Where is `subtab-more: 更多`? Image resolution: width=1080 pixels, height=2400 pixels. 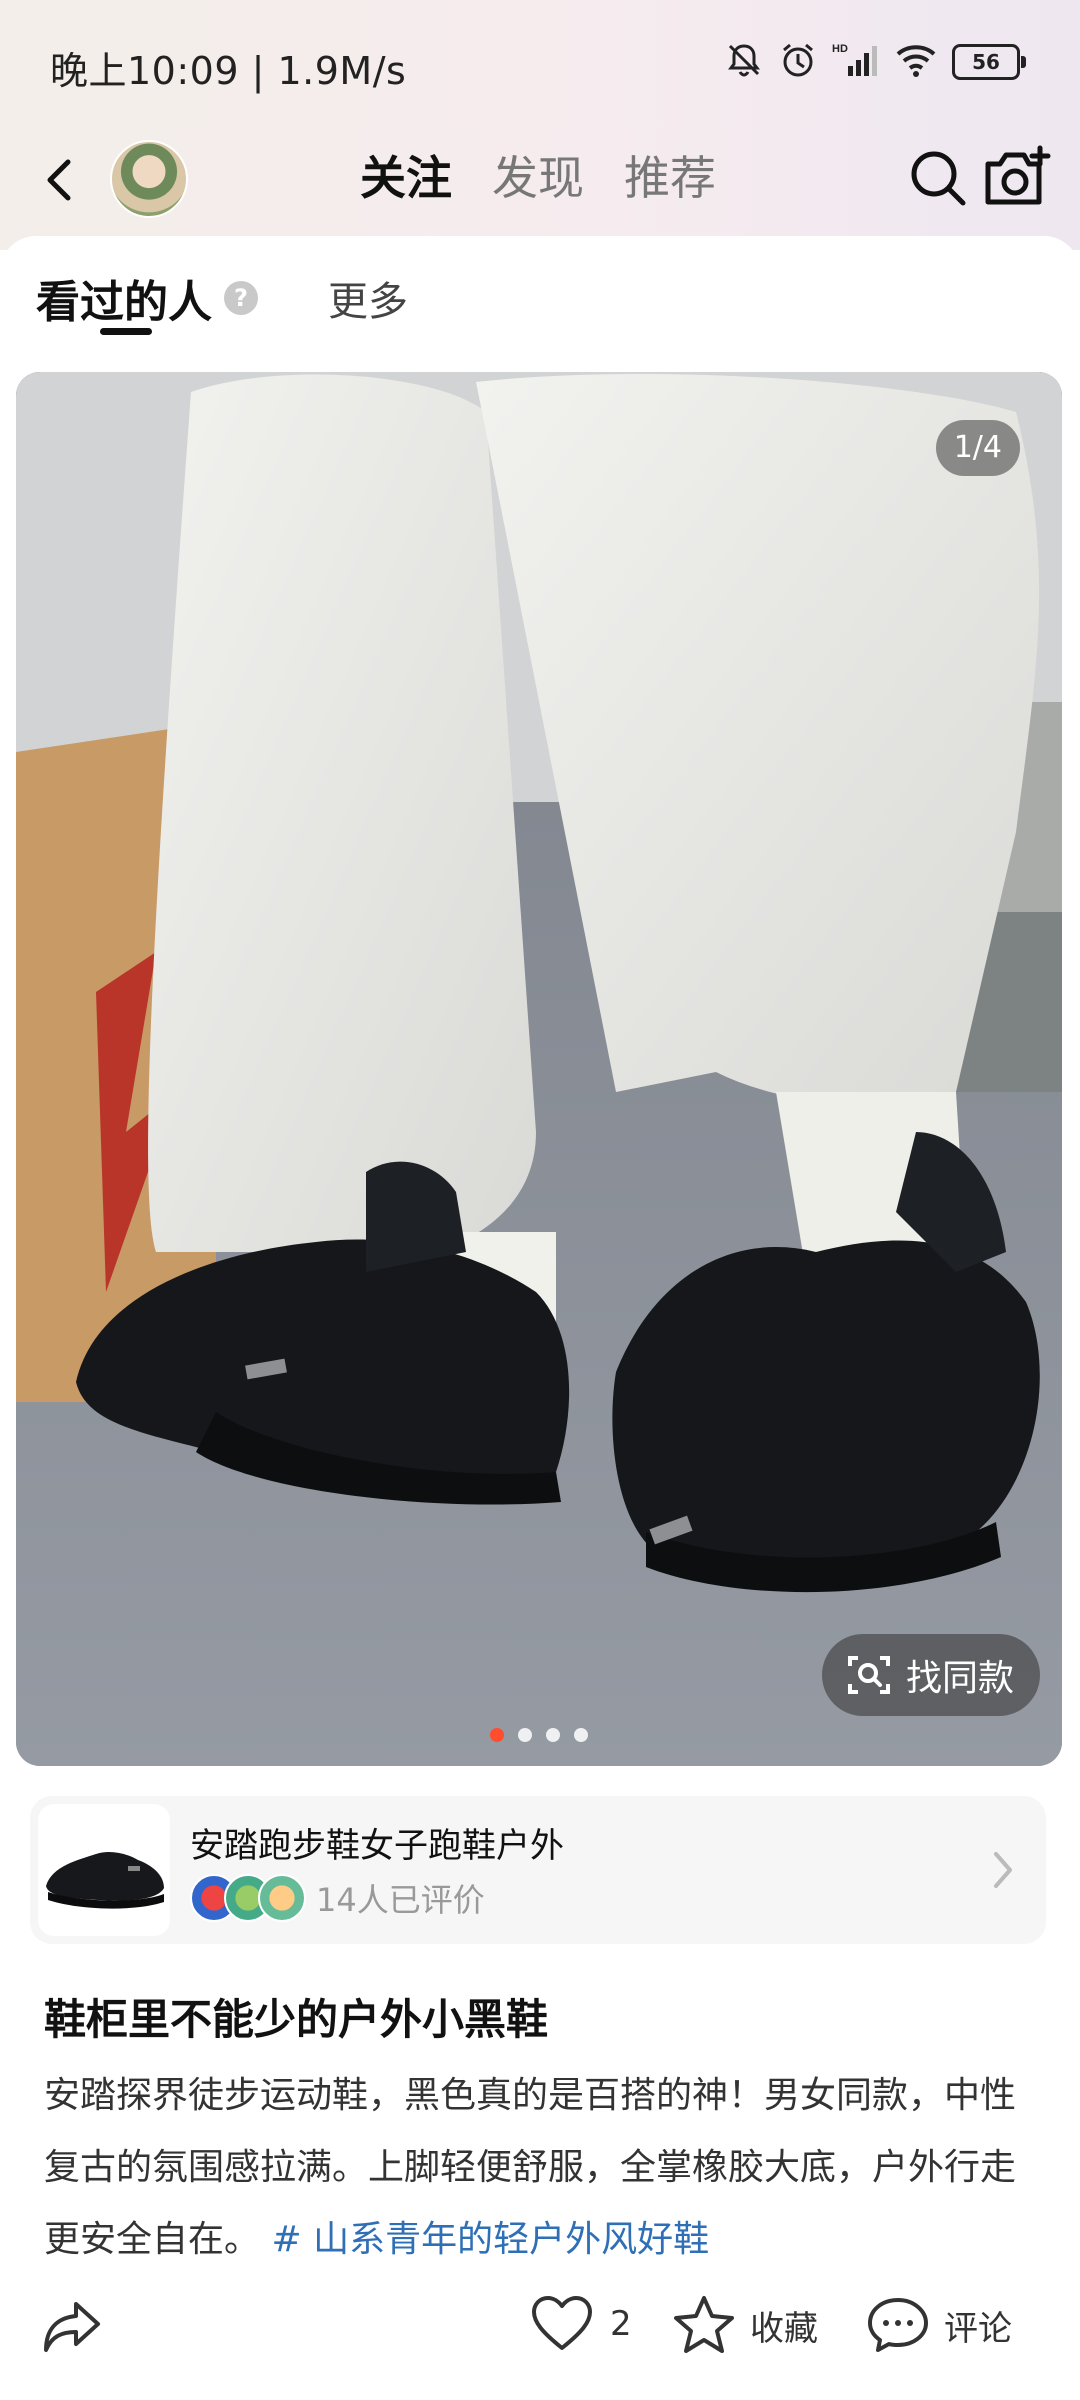 subtab-more: 更多 is located at coordinates (368, 298).